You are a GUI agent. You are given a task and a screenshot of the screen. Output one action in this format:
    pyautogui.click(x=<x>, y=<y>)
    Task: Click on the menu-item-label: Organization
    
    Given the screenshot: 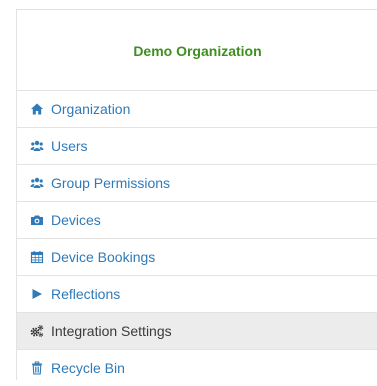 What is the action you would take?
    pyautogui.click(x=91, y=109)
    